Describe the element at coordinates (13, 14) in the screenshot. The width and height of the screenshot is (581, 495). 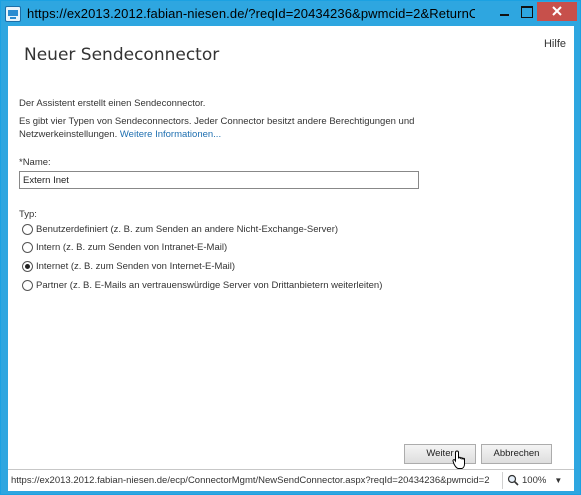
I see `browser-icon` at that location.